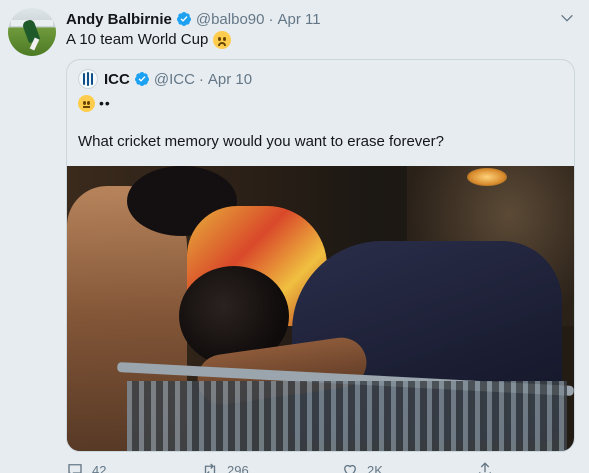 This screenshot has width=589, height=473. I want to click on share-button, so click(489, 467).